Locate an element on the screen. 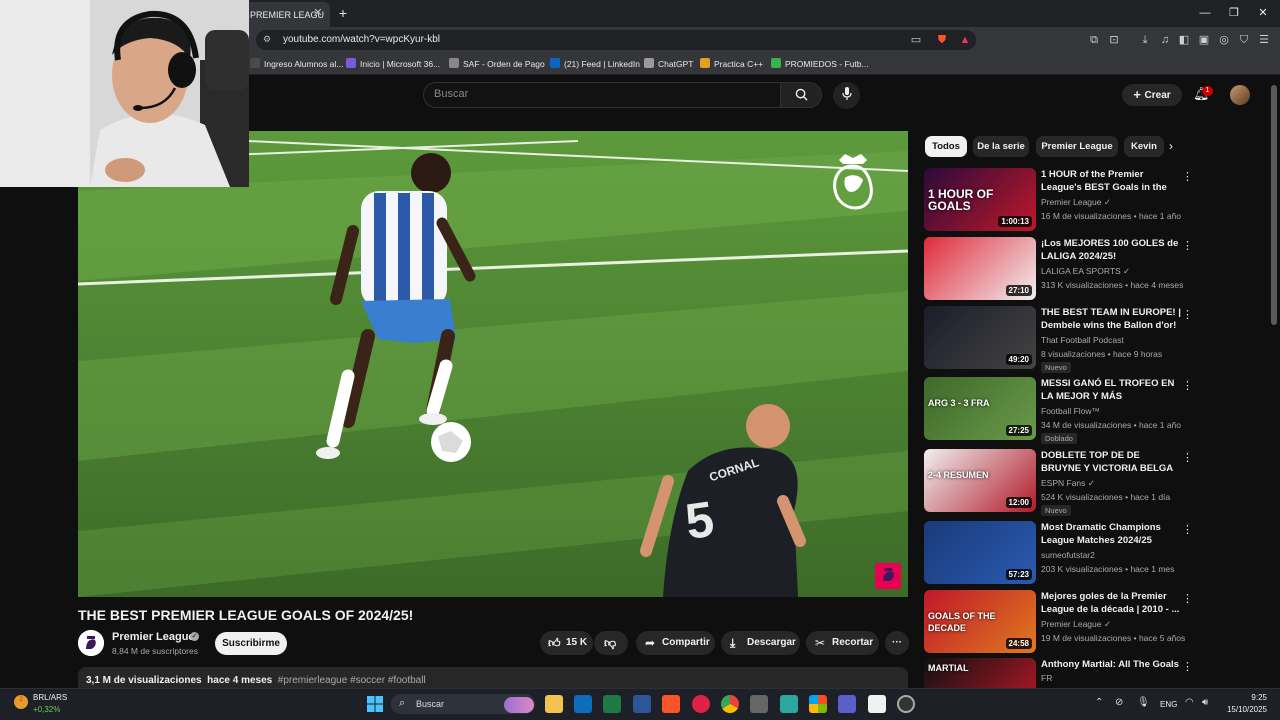  filter-chip: Todos is located at coordinates (946, 146).